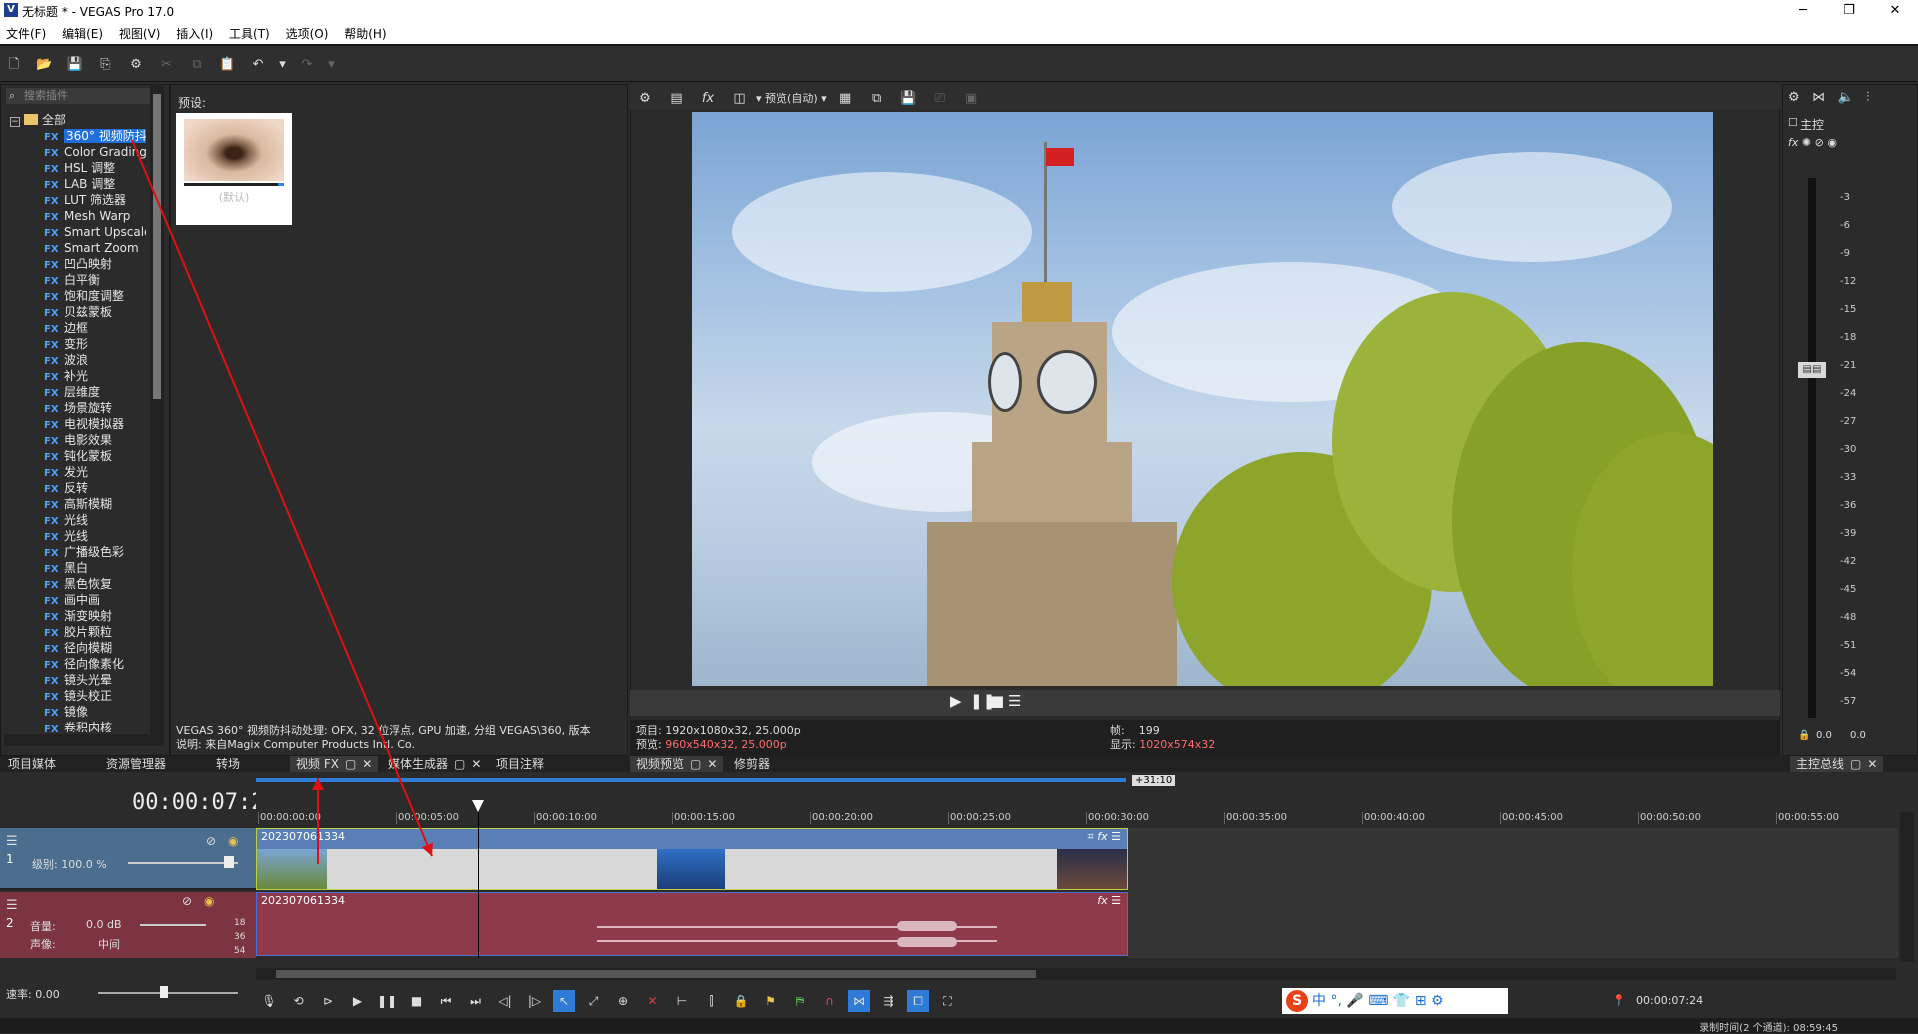  Describe the element at coordinates (956, 701) in the screenshot. I see `play-icon: ▶` at that location.